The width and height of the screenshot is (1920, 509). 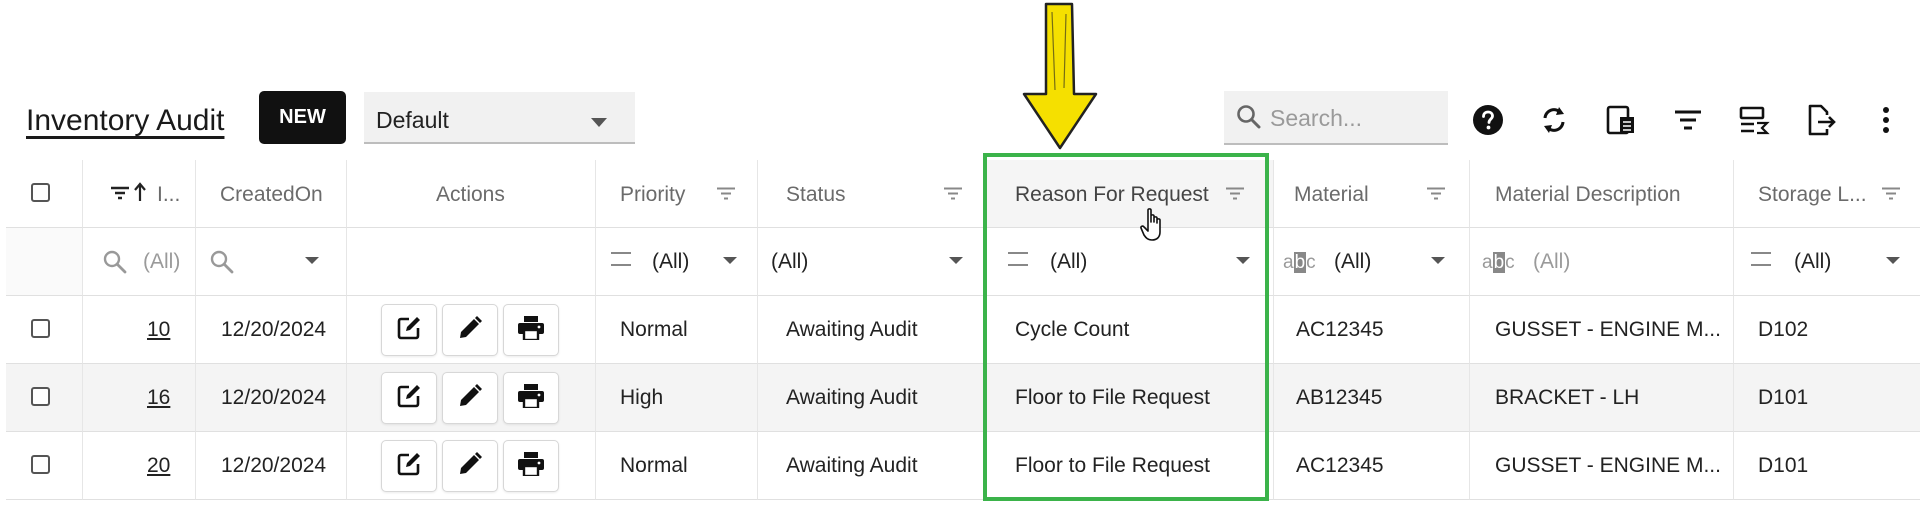 I want to click on cell-actions, so click(x=471, y=330).